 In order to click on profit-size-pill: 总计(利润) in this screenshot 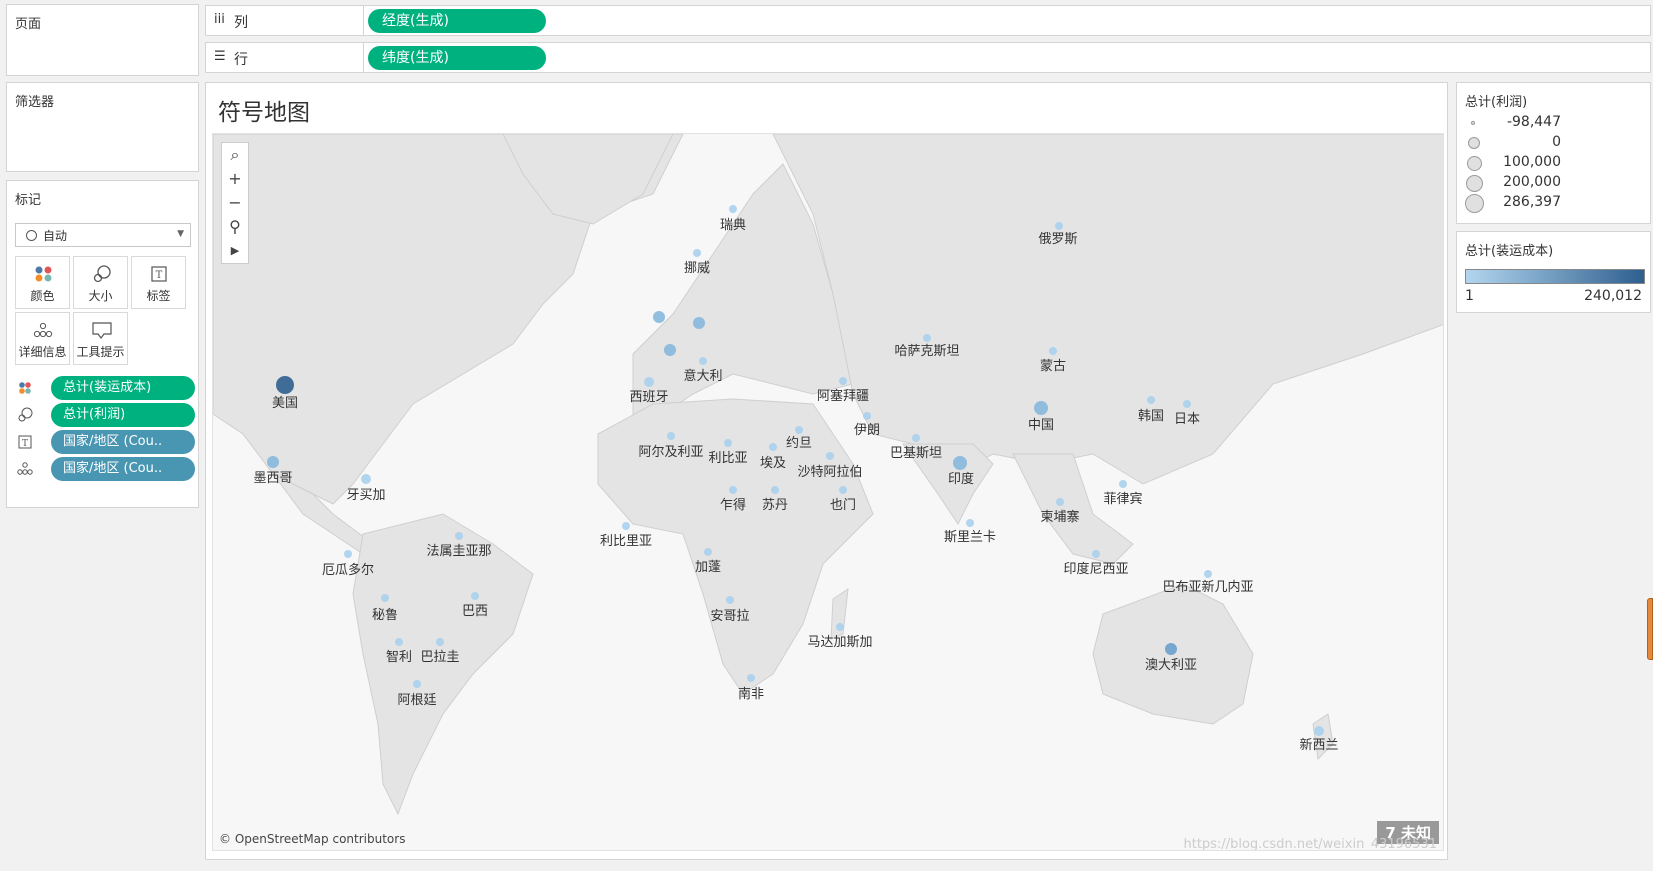, I will do `click(123, 415)`.